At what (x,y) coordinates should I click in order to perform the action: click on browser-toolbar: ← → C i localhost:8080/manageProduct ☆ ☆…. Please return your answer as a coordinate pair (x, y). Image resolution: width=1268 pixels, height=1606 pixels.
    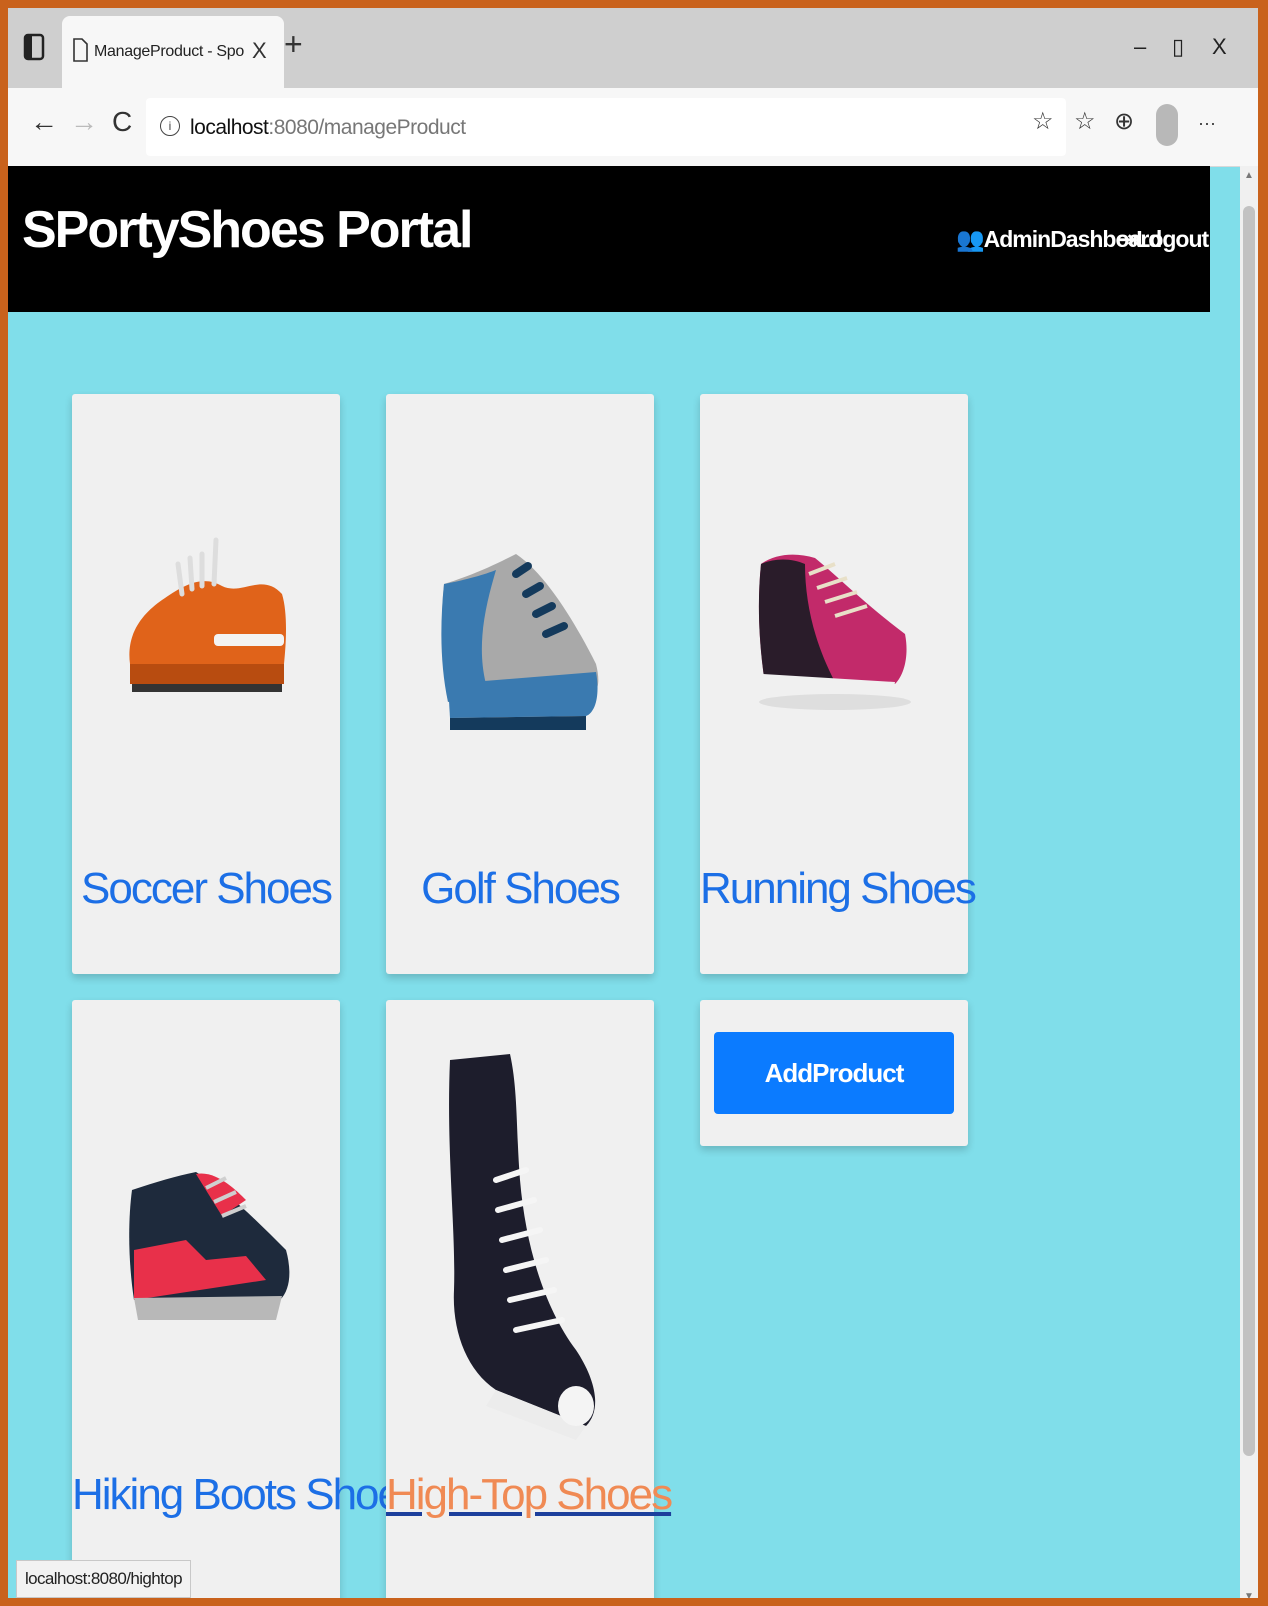
    Looking at the image, I should click on (633, 127).